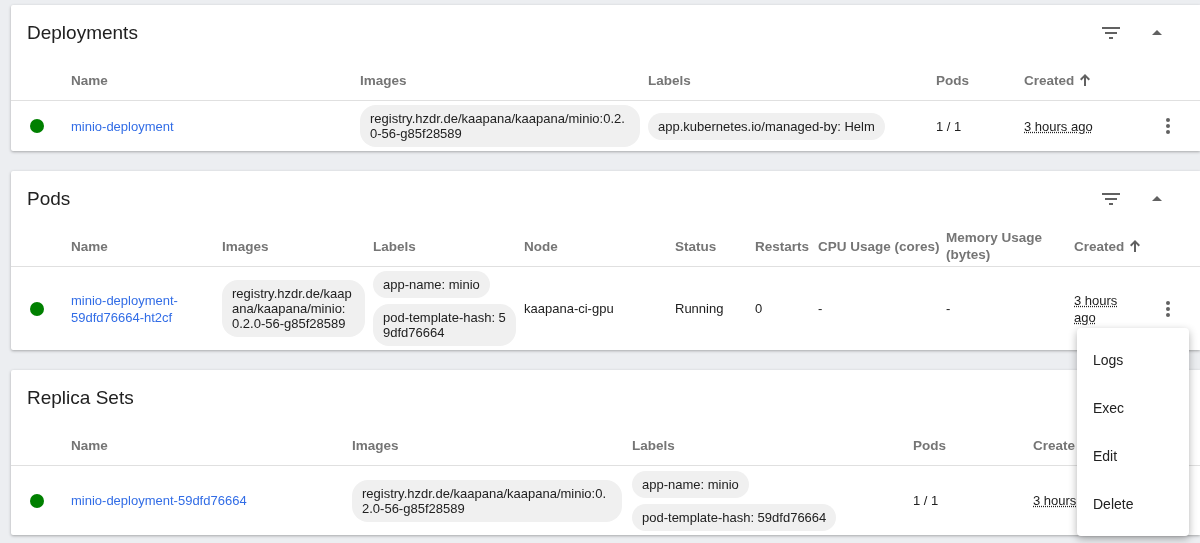  I want to click on tag-chip: app.kubernetes.io/managed-by: Helm, so click(766, 126).